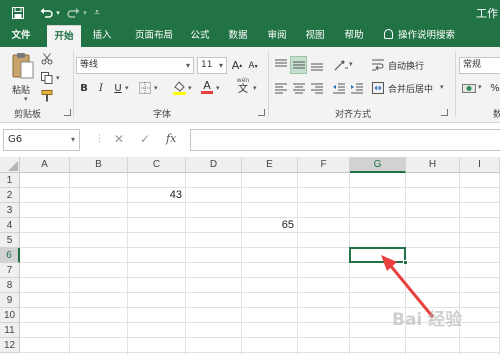 The image size is (500, 355). Describe the element at coordinates (407, 286) in the screenshot. I see `annotation-arrow` at that location.